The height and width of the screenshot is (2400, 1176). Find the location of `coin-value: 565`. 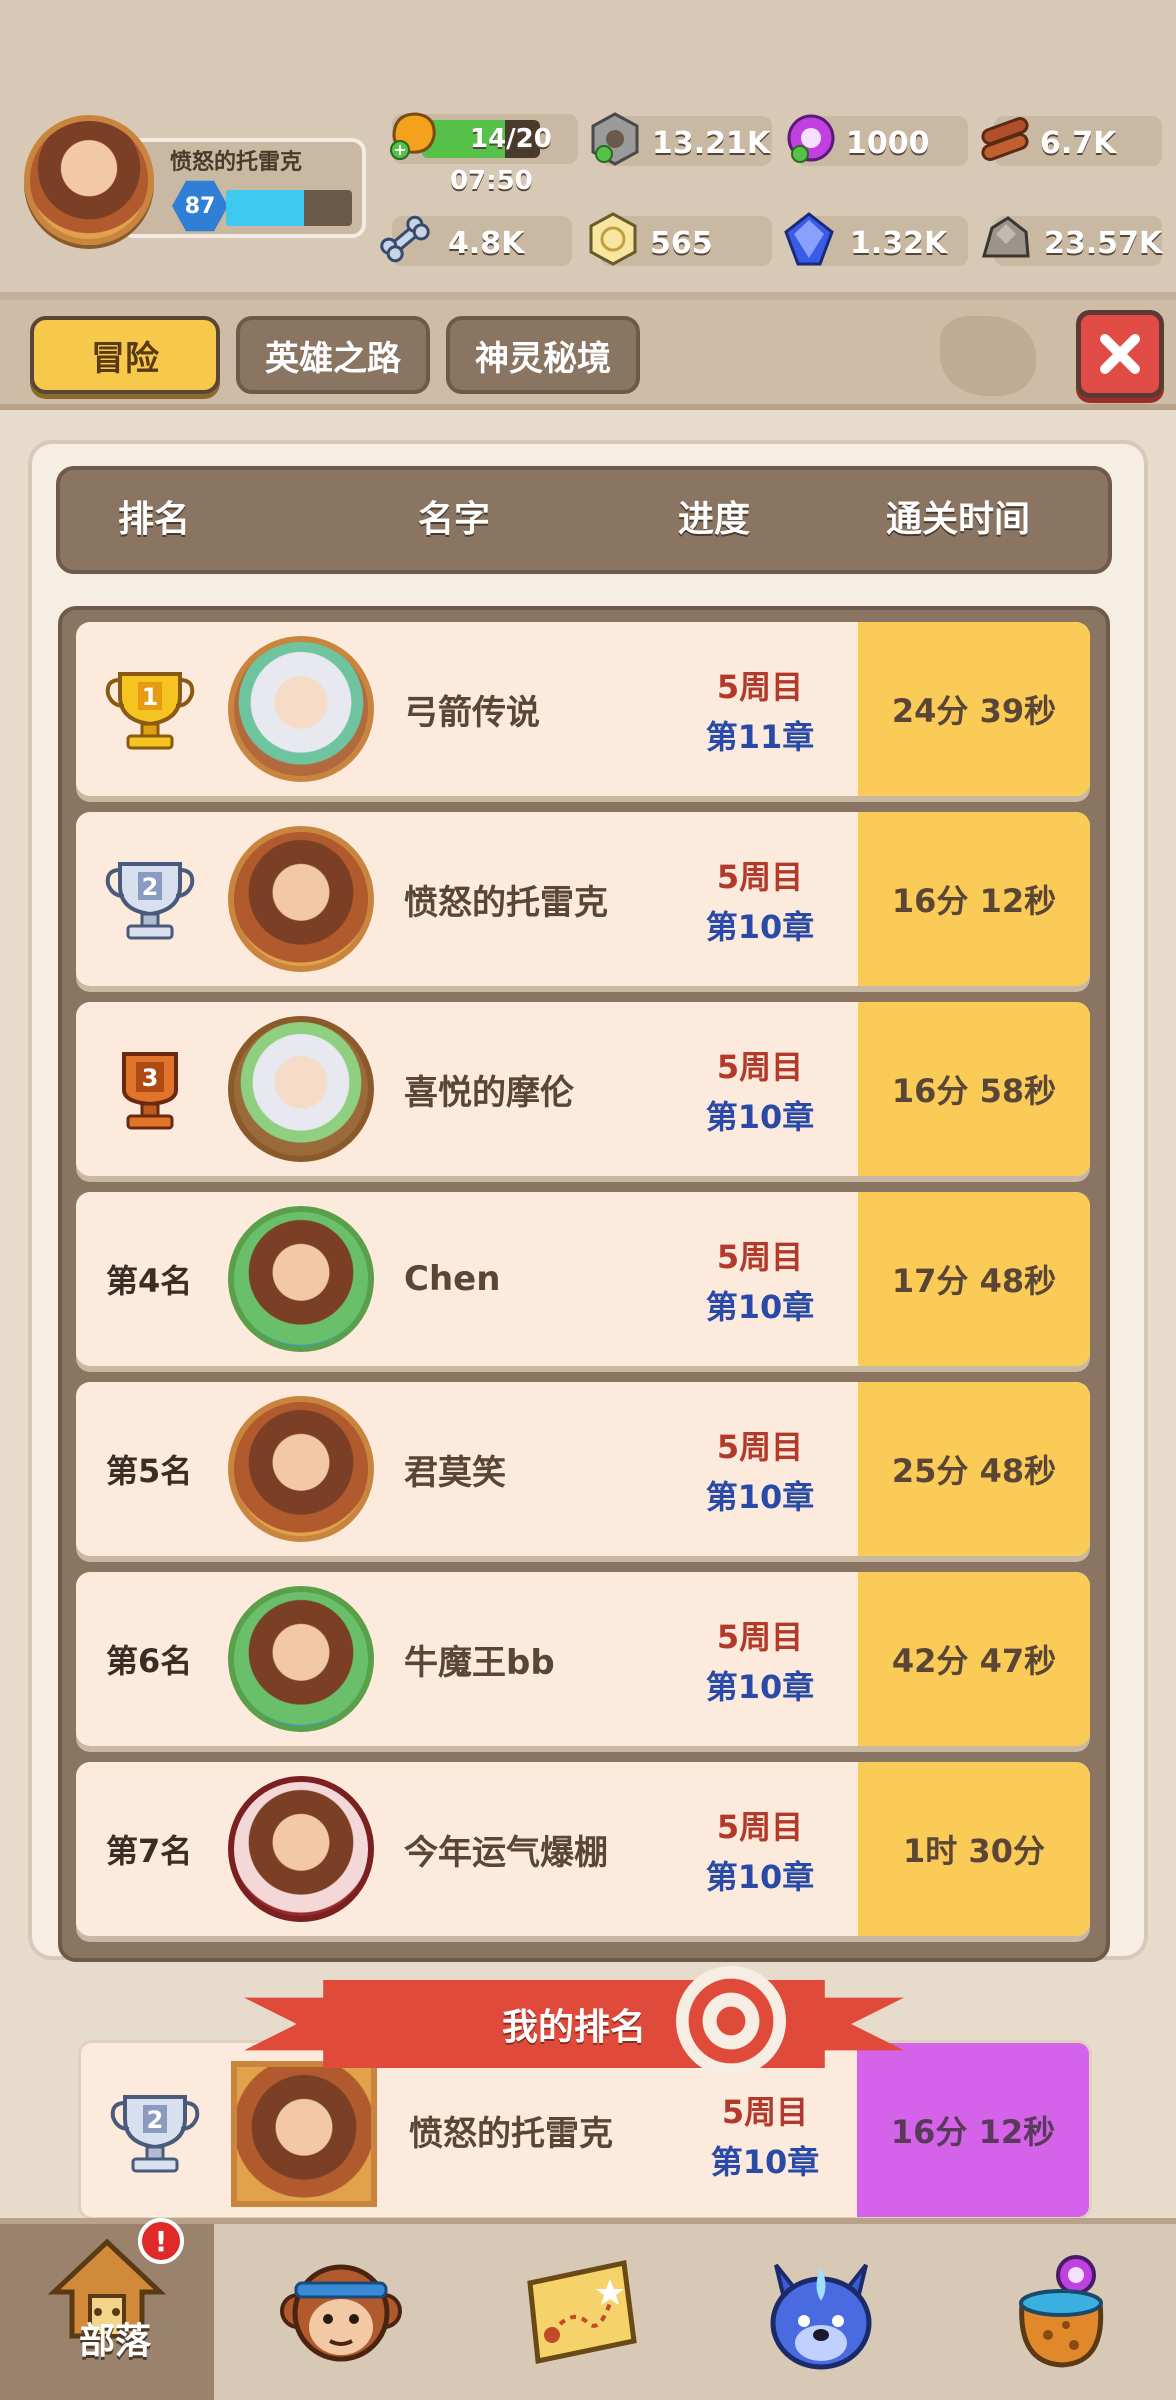

coin-value: 565 is located at coordinates (681, 243).